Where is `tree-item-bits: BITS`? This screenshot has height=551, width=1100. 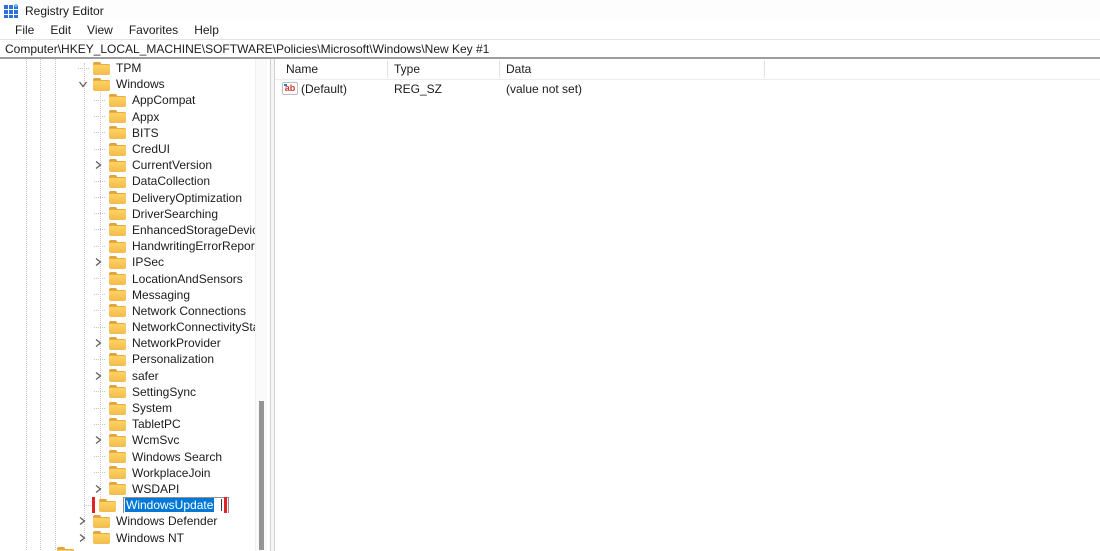
tree-item-bits: BITS is located at coordinates (127, 133).